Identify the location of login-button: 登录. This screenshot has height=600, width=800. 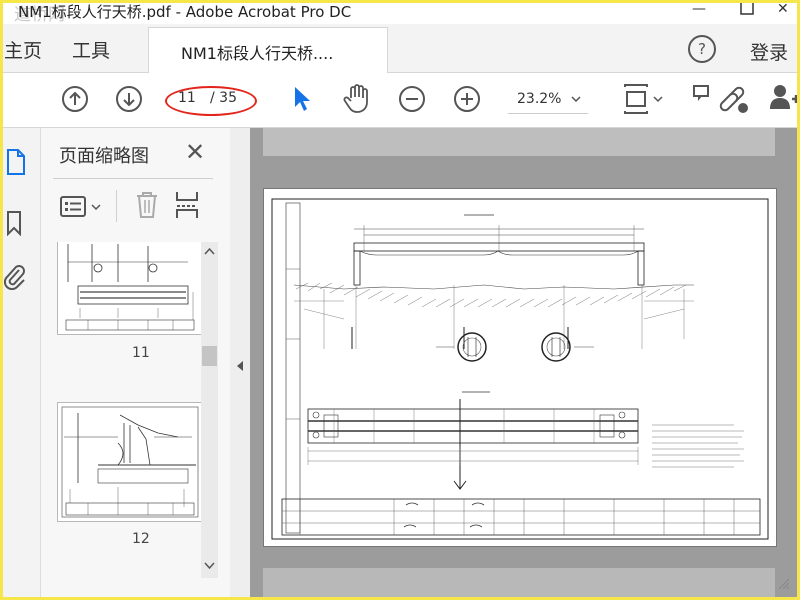
(769, 51).